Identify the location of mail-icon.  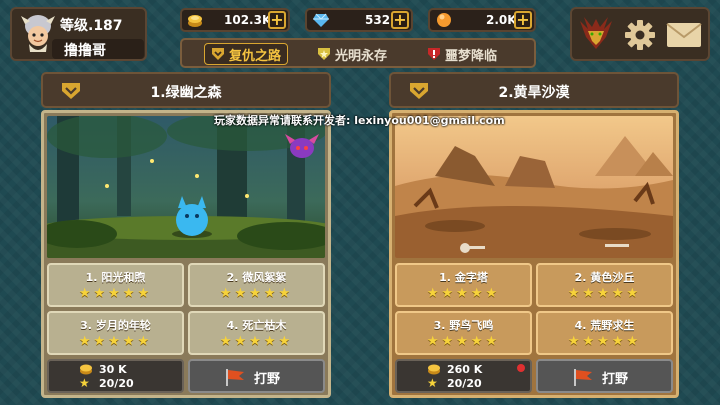
(684, 35).